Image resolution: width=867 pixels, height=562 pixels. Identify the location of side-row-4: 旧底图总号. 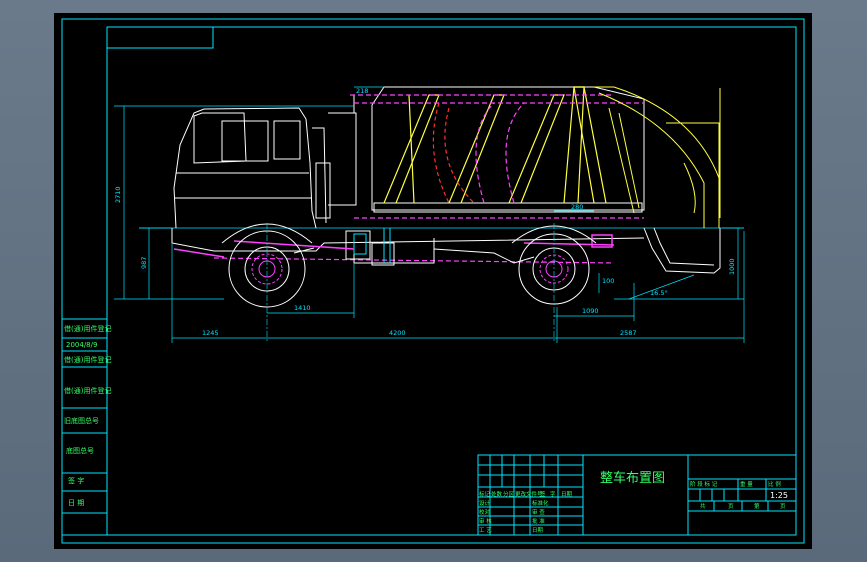
(81, 420).